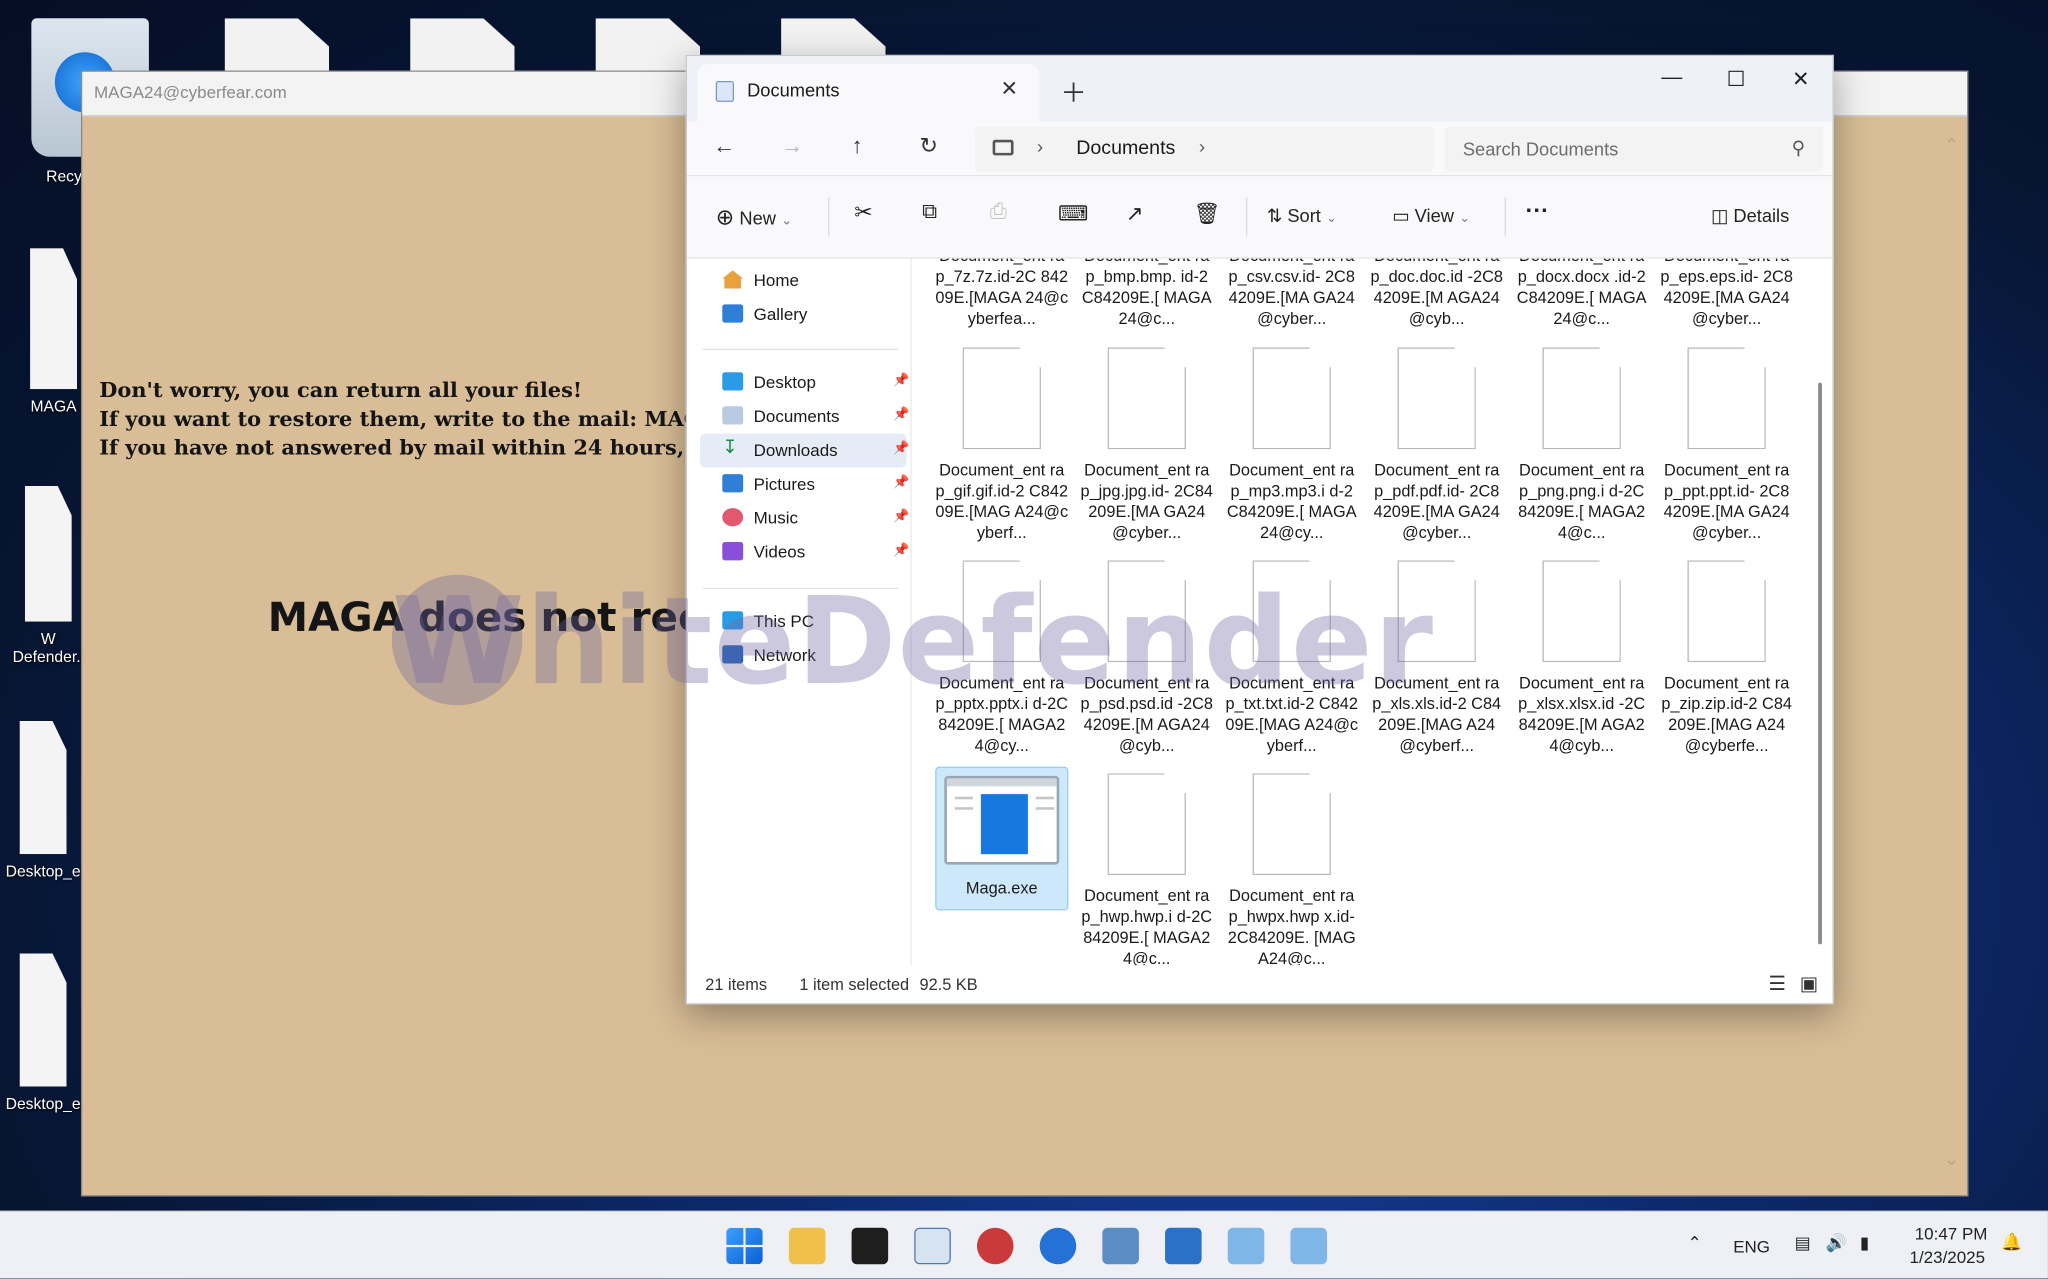  Describe the element at coordinates (1820, 663) in the screenshot. I see `vertical-scrollbar` at that location.